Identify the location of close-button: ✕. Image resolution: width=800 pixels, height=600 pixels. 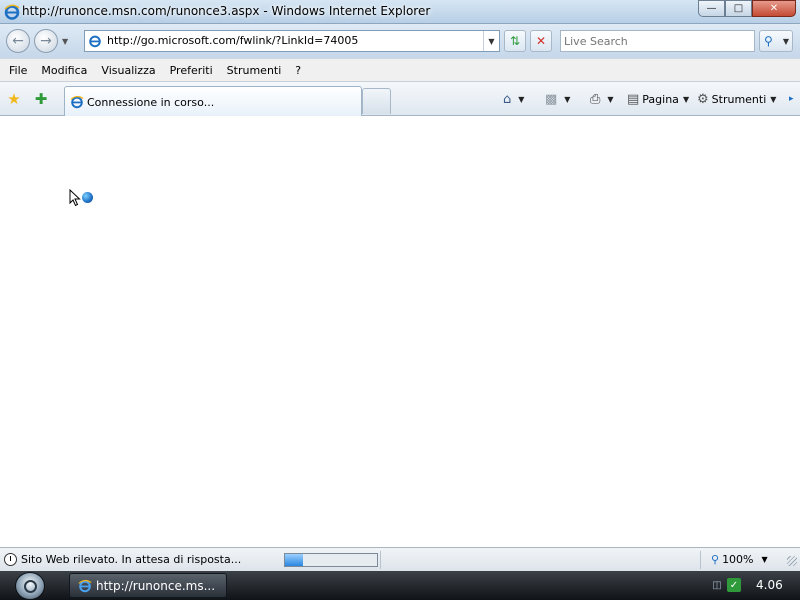
(774, 8).